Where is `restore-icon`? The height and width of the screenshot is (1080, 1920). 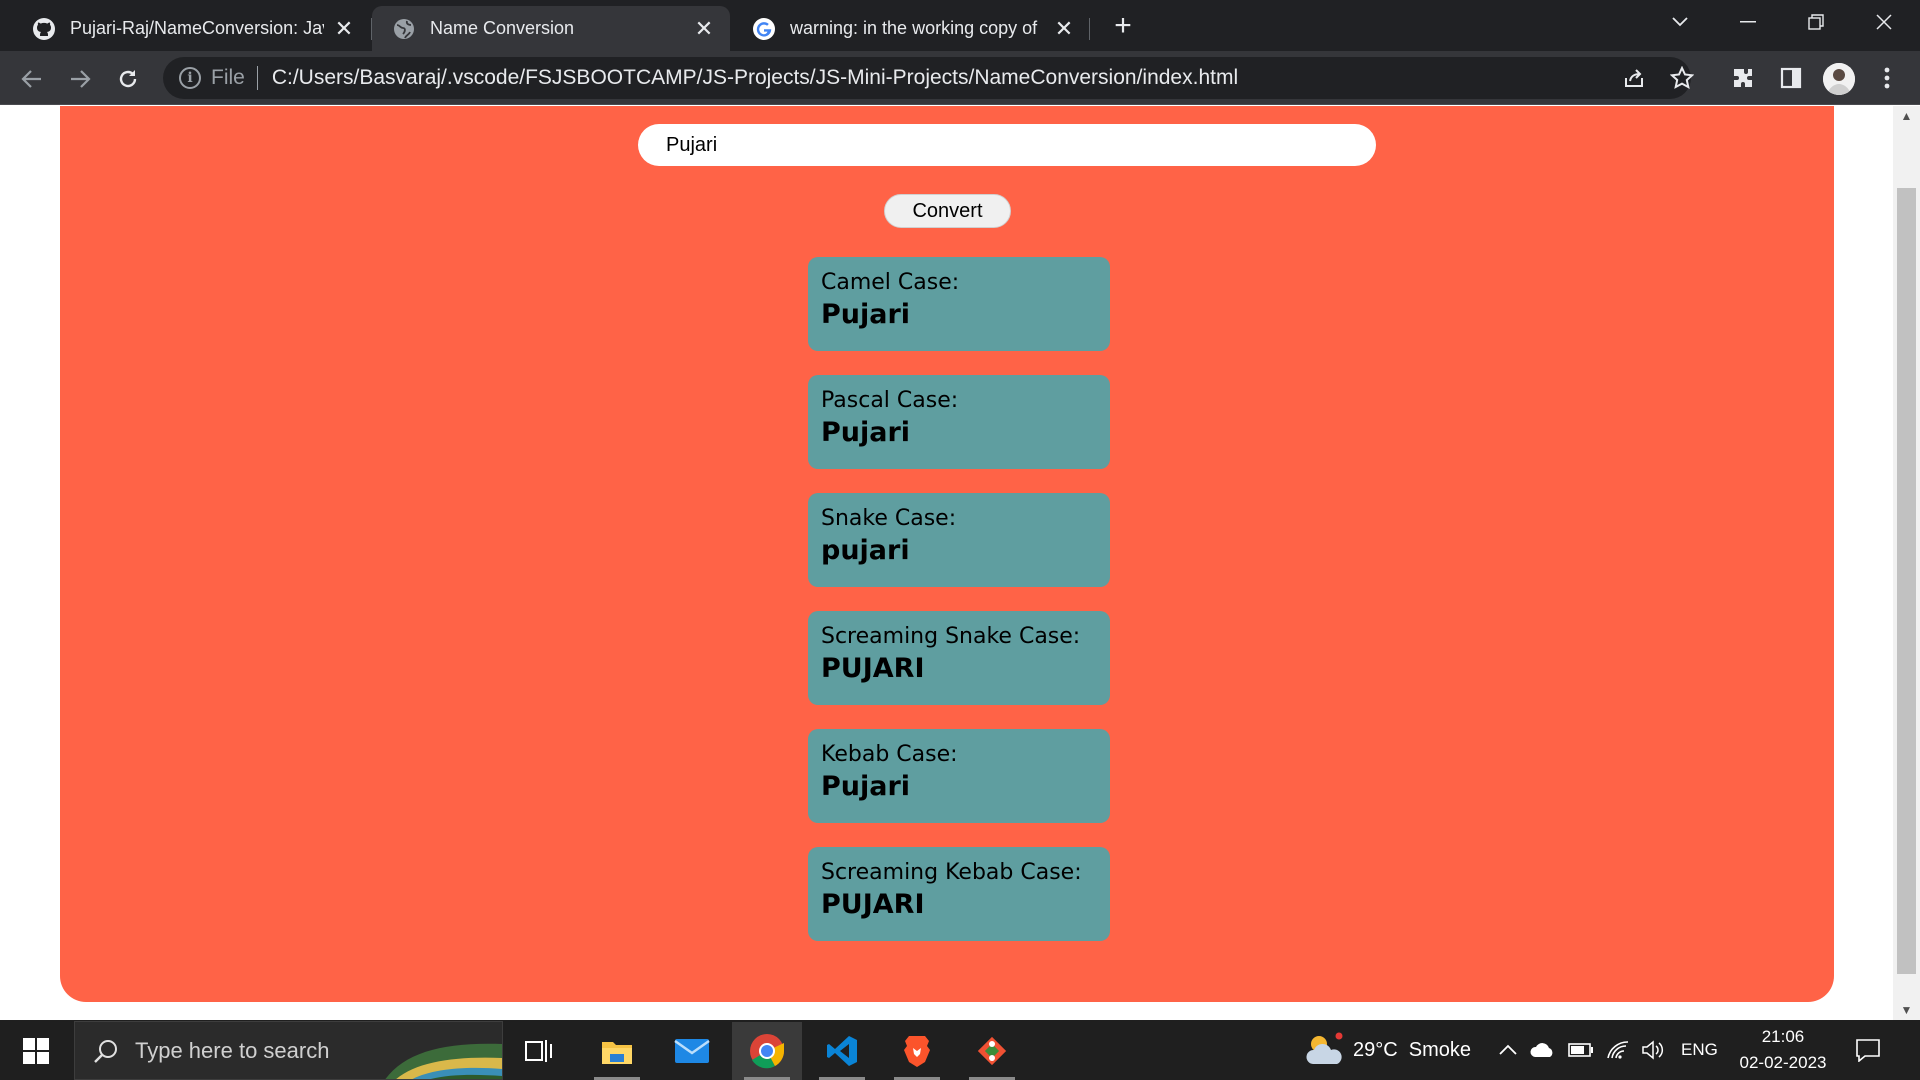
restore-icon is located at coordinates (1816, 22).